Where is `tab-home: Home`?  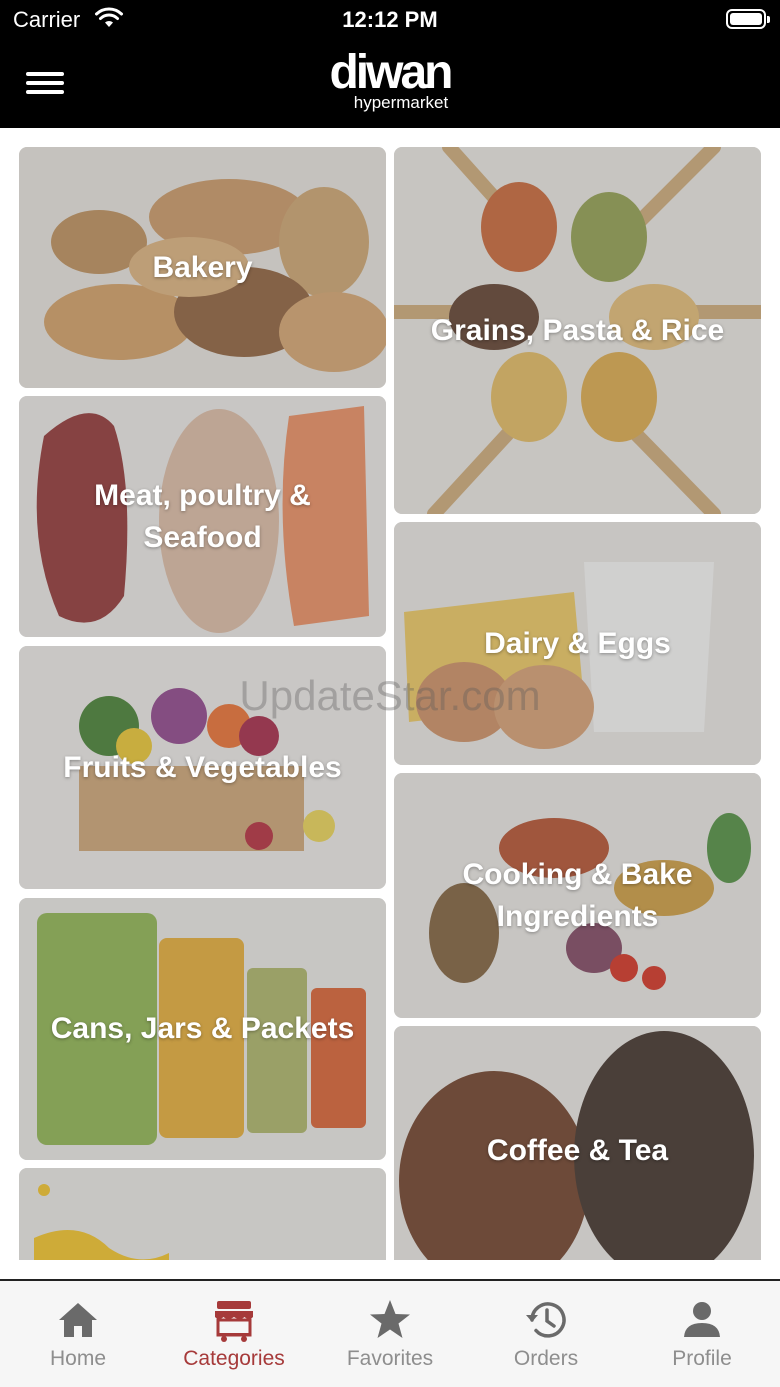 tab-home: Home is located at coordinates (78, 1337).